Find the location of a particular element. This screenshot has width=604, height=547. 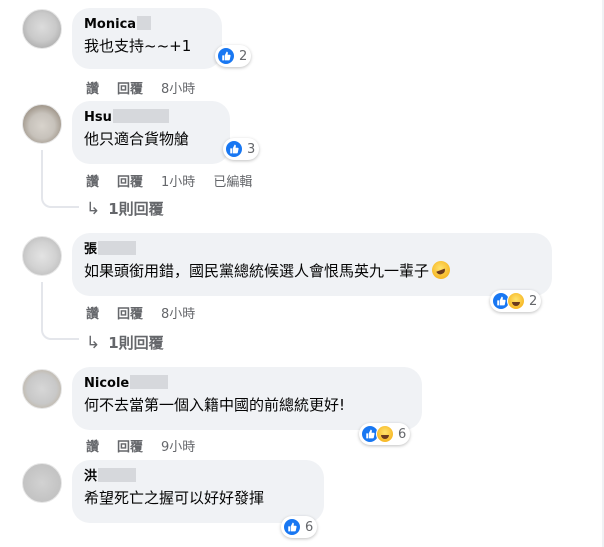

rolling-laugh-emoji-icon is located at coordinates (441, 270).